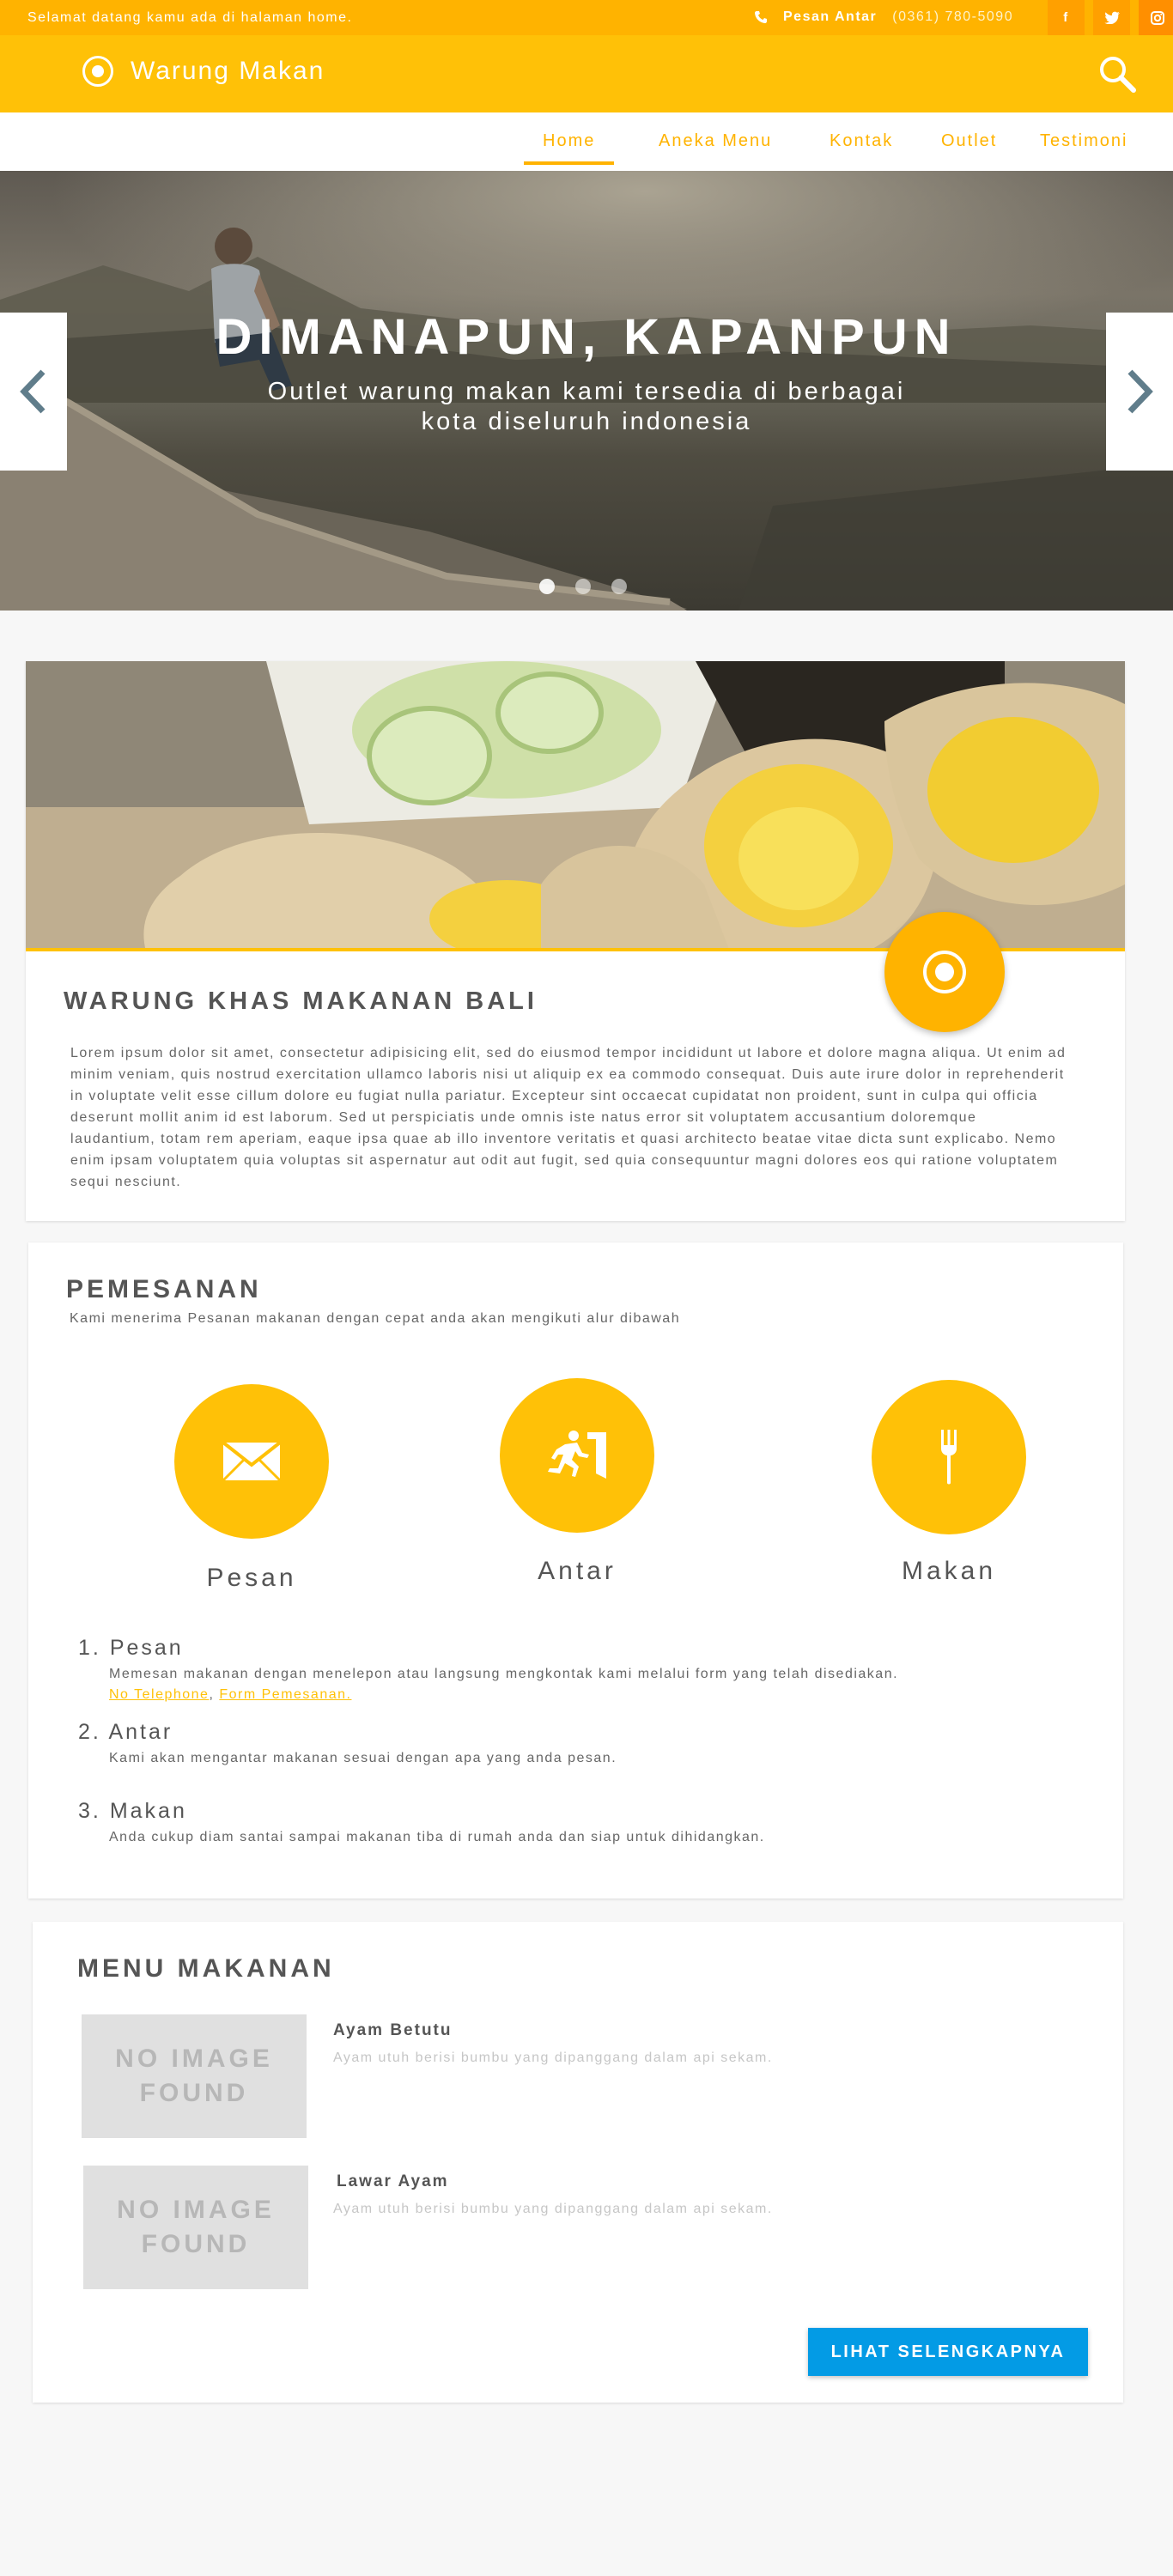 The image size is (1173, 2576). Describe the element at coordinates (190, 17) in the screenshot. I see `welcome-text: Selamat datang kamu ada di halaman home.` at that location.